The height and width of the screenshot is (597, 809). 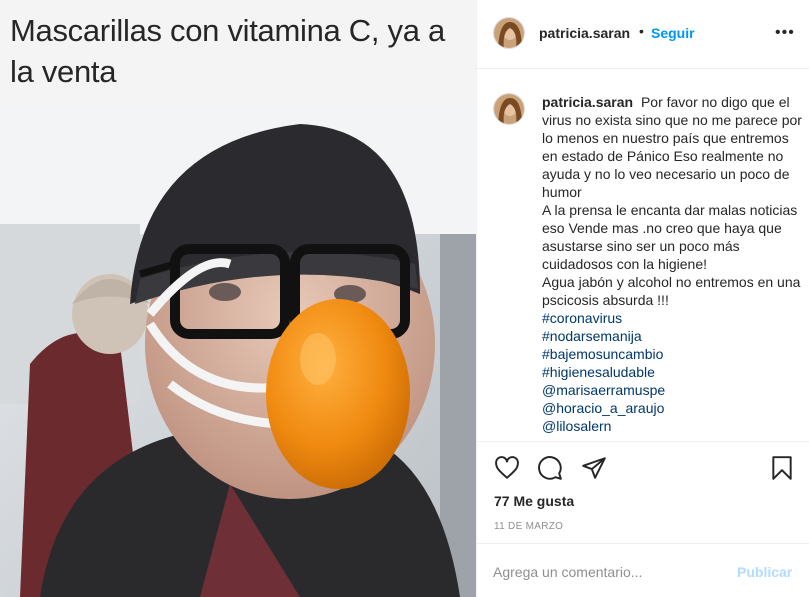 I want to click on add-comment-bar: Publicar, so click(x=643, y=570).